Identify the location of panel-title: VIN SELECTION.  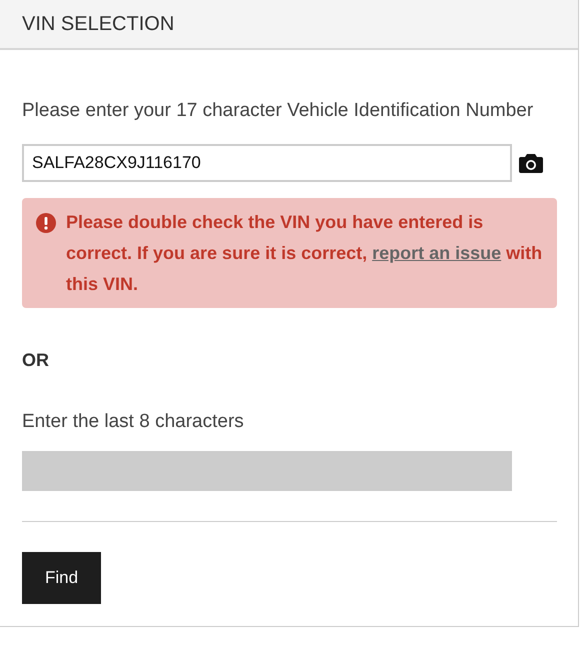
(98, 24).